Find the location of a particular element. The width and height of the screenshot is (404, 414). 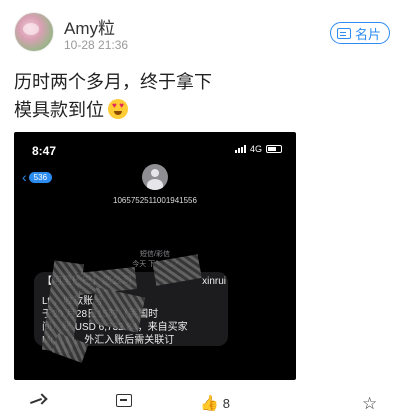

action-bar: 👍 8 ☆ is located at coordinates (202, 402).